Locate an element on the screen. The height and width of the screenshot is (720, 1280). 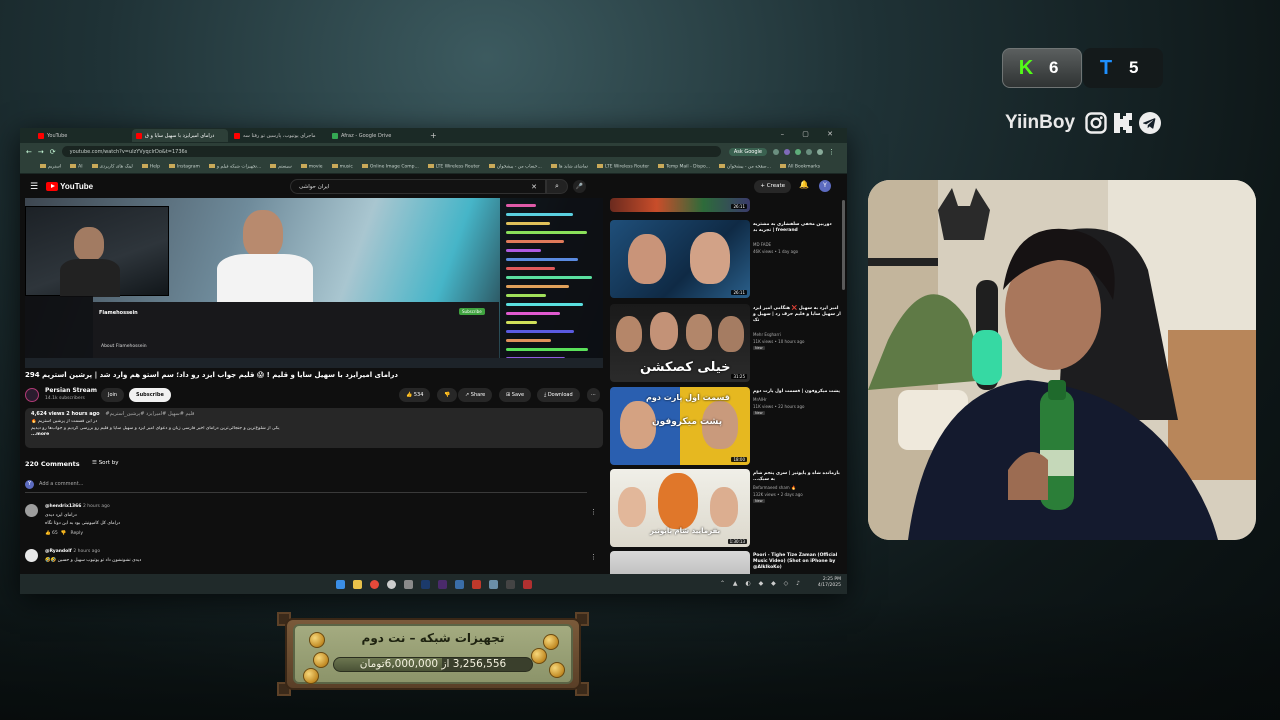
search-input: ایران حواشی ✕ is located at coordinates (418, 186).